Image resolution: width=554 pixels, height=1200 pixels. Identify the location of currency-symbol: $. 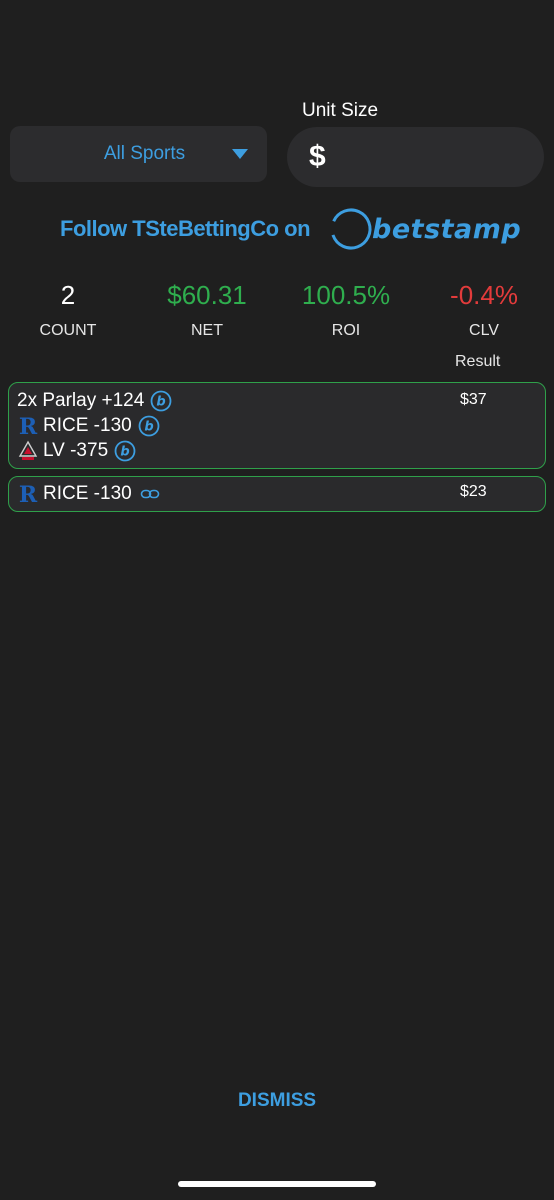
(317, 156).